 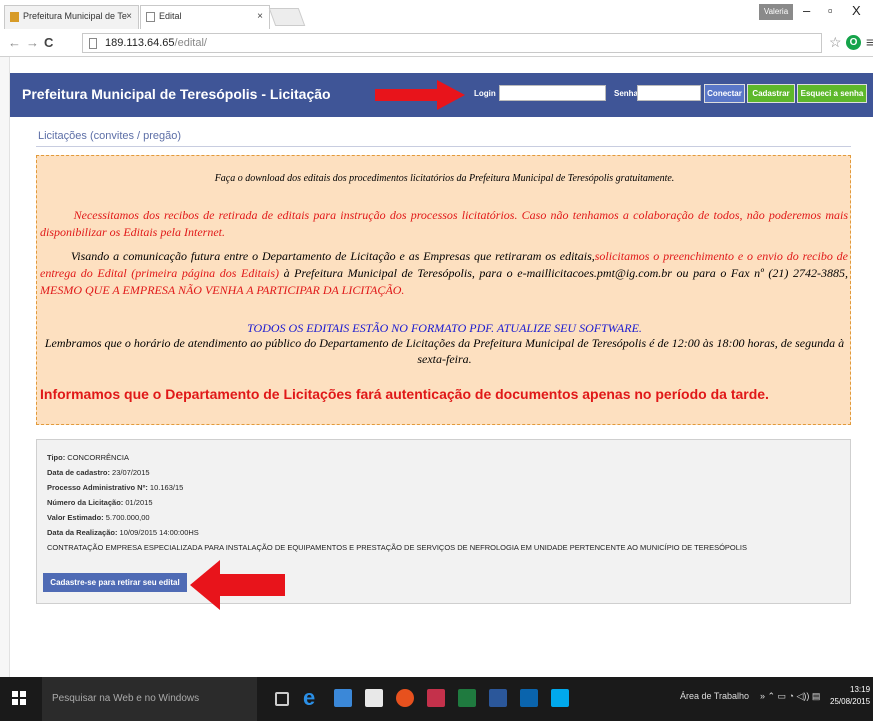 I want to click on address-bar-row: ← → C 189.113.64.65/edital/, so click(x=436, y=43).